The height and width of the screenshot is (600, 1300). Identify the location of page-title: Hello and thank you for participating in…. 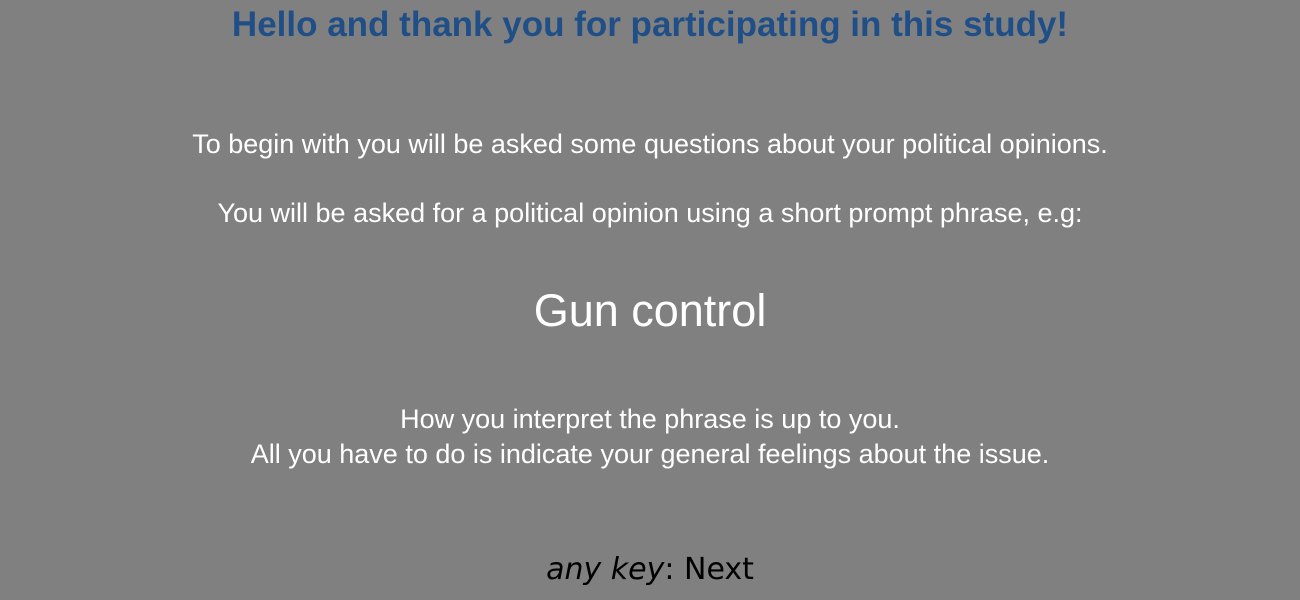
(650, 24).